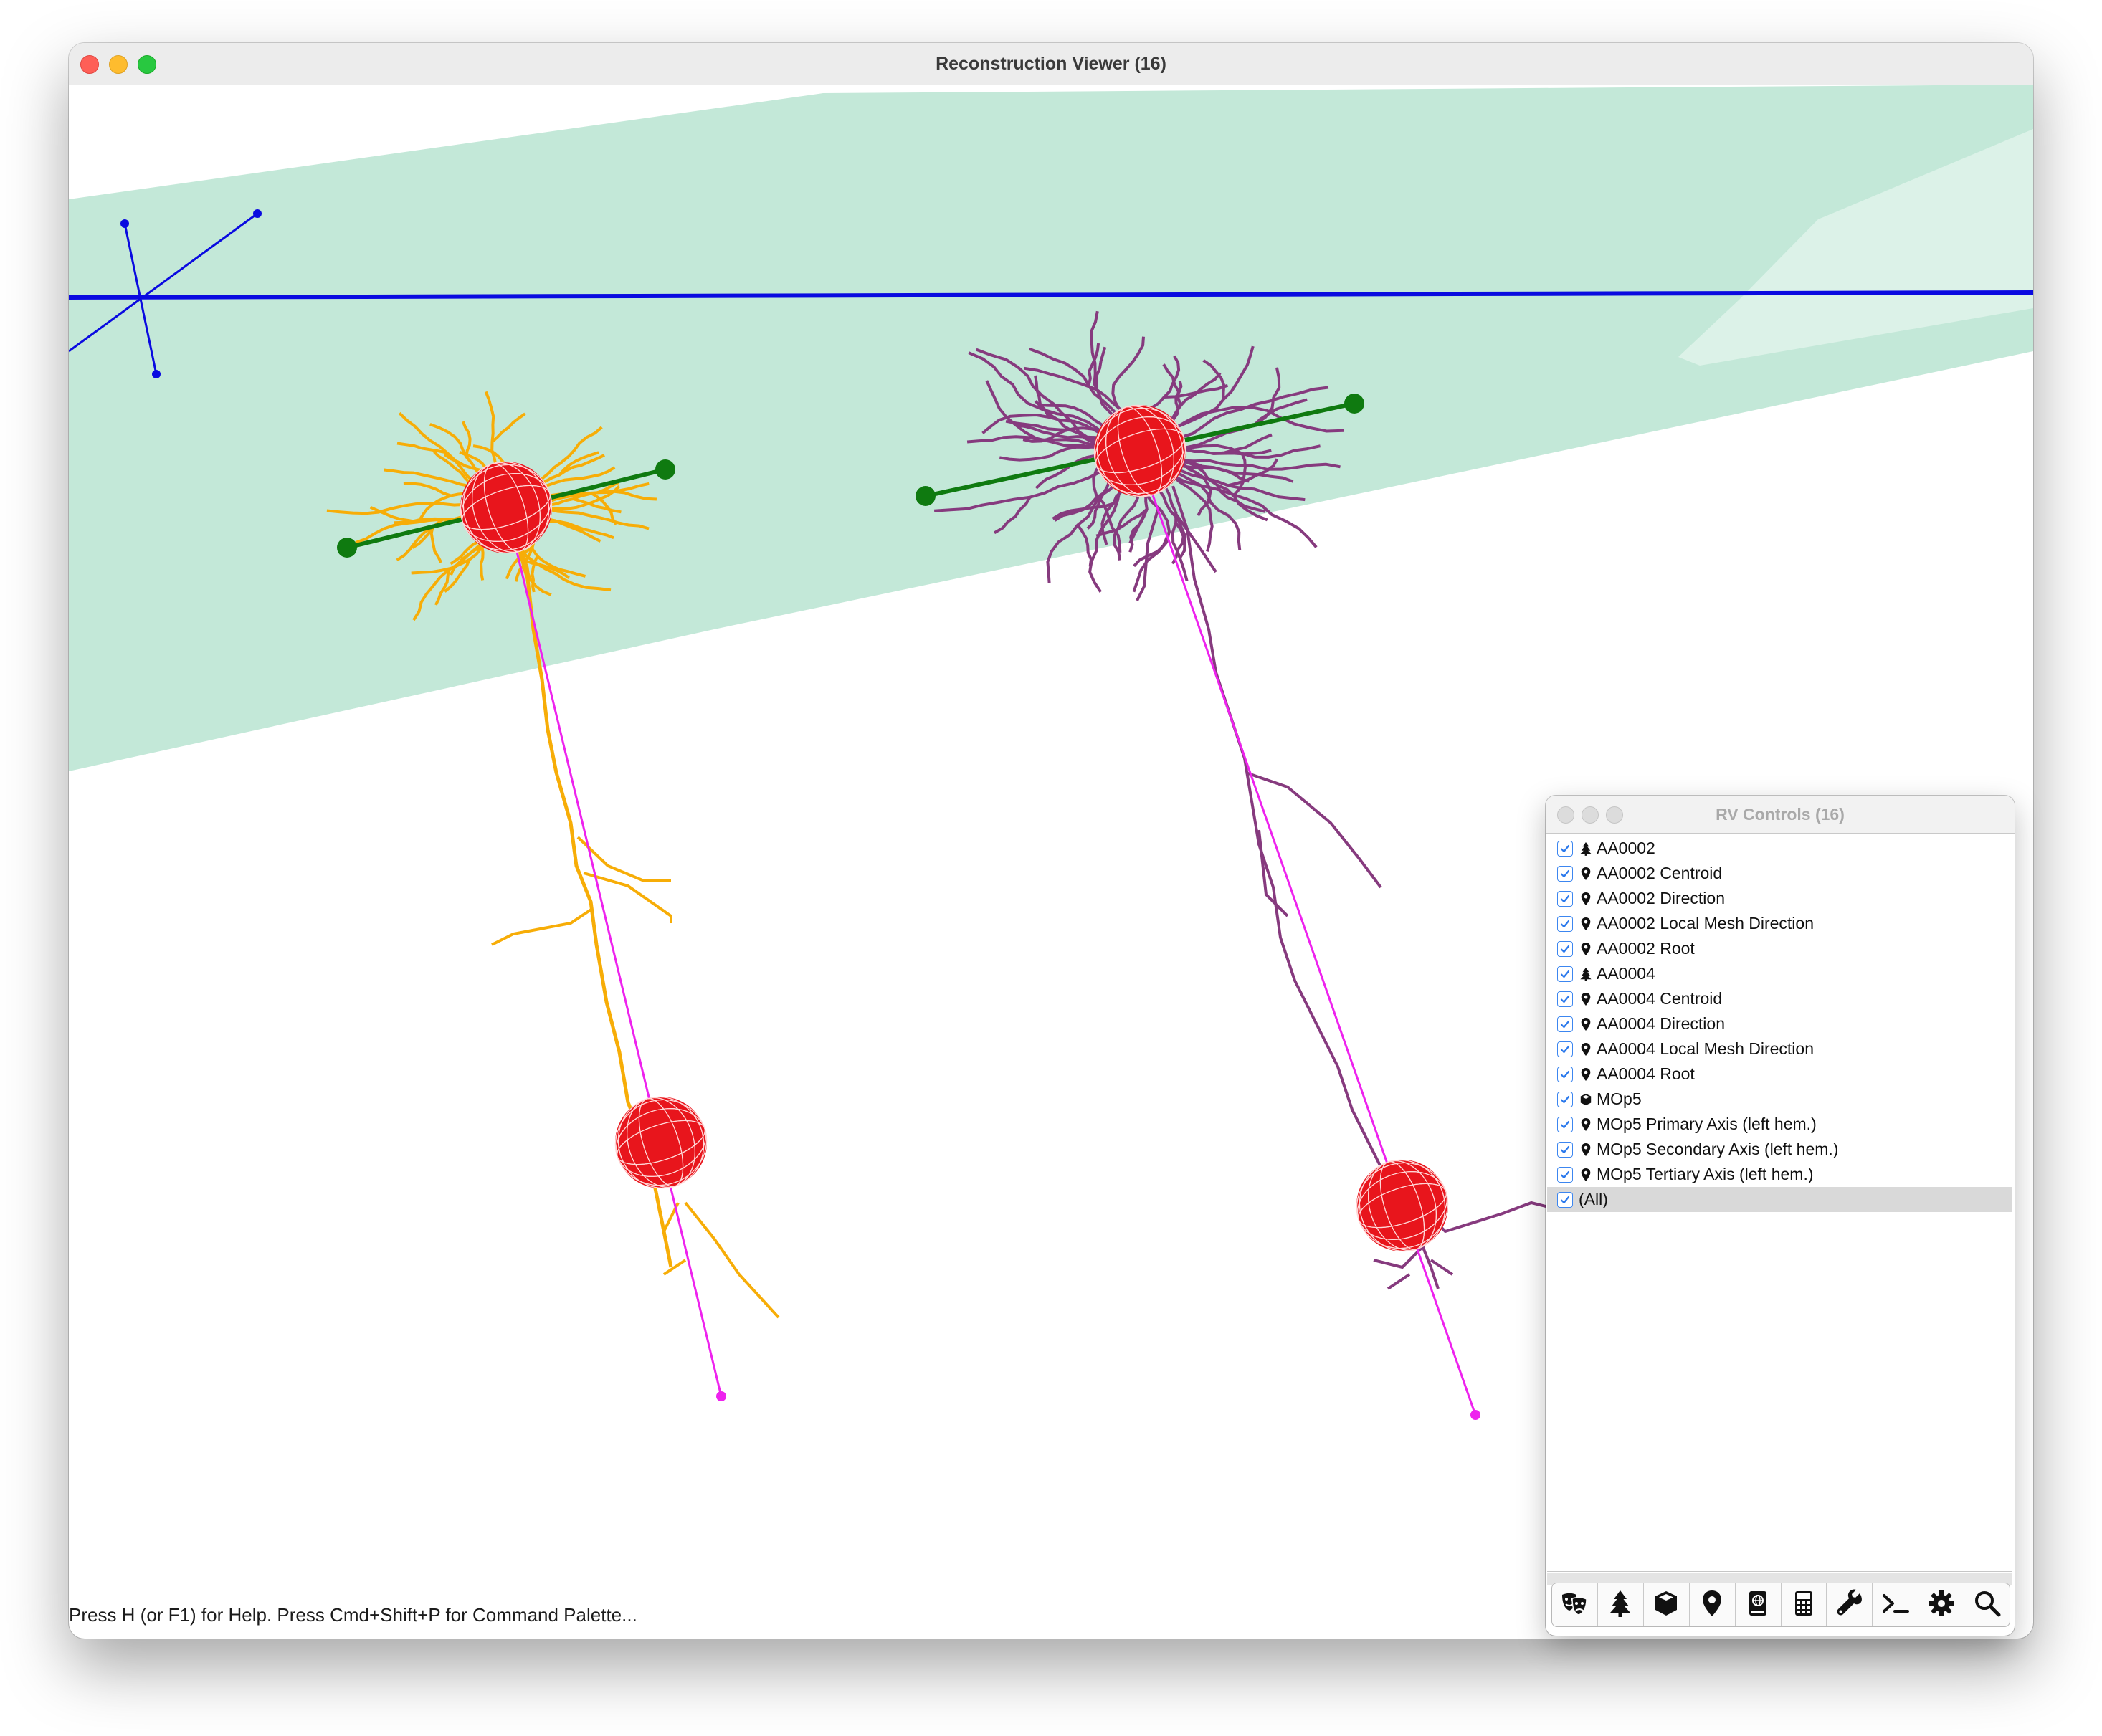 This screenshot has height=1736, width=2102. I want to click on aa0004-root-marker, so click(1475, 1415).